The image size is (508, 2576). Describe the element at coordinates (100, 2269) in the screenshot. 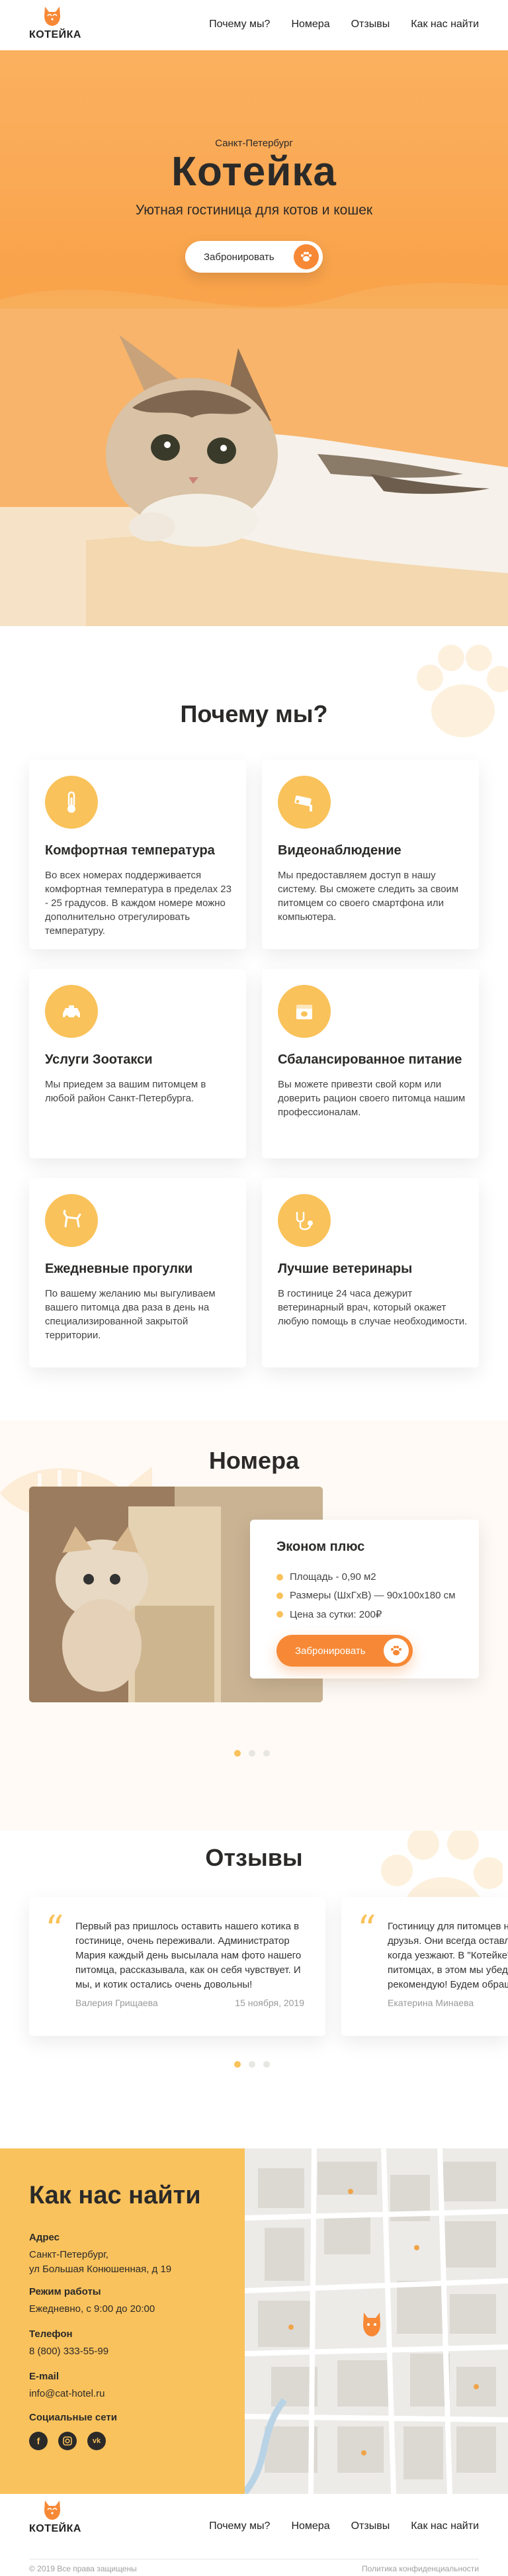

I see `address-line2: ул Большая Конюшенная, д 19` at that location.